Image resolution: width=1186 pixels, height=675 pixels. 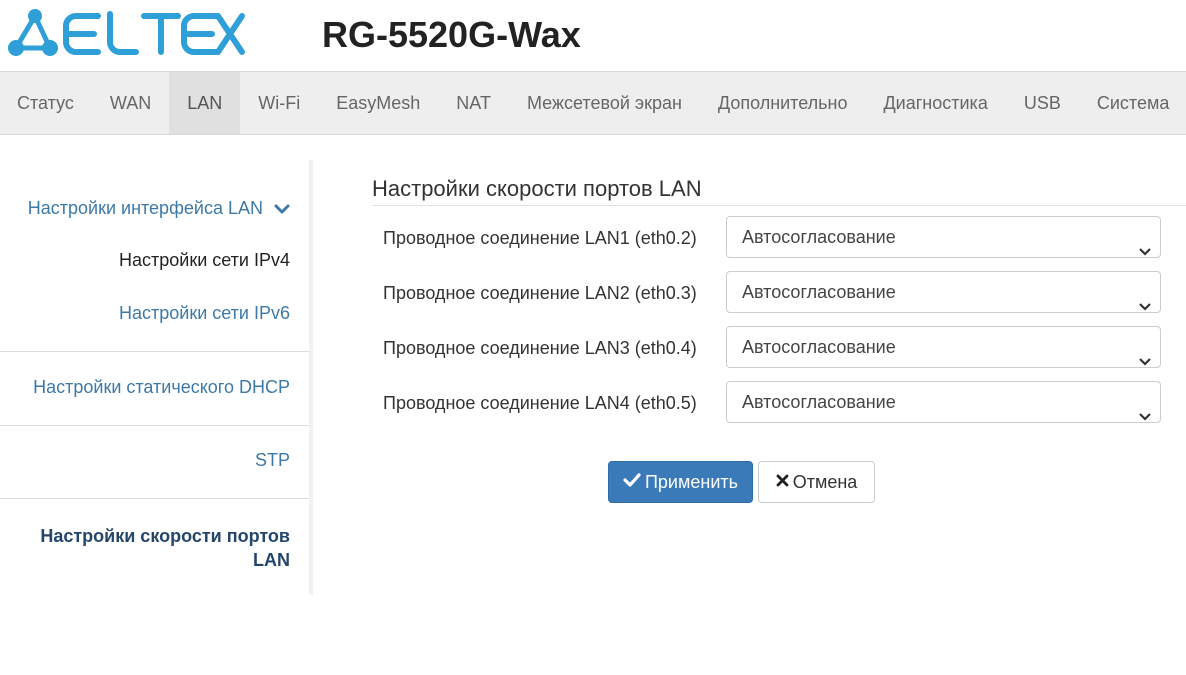 I want to click on eltex-logo-icon, so click(x=126, y=32).